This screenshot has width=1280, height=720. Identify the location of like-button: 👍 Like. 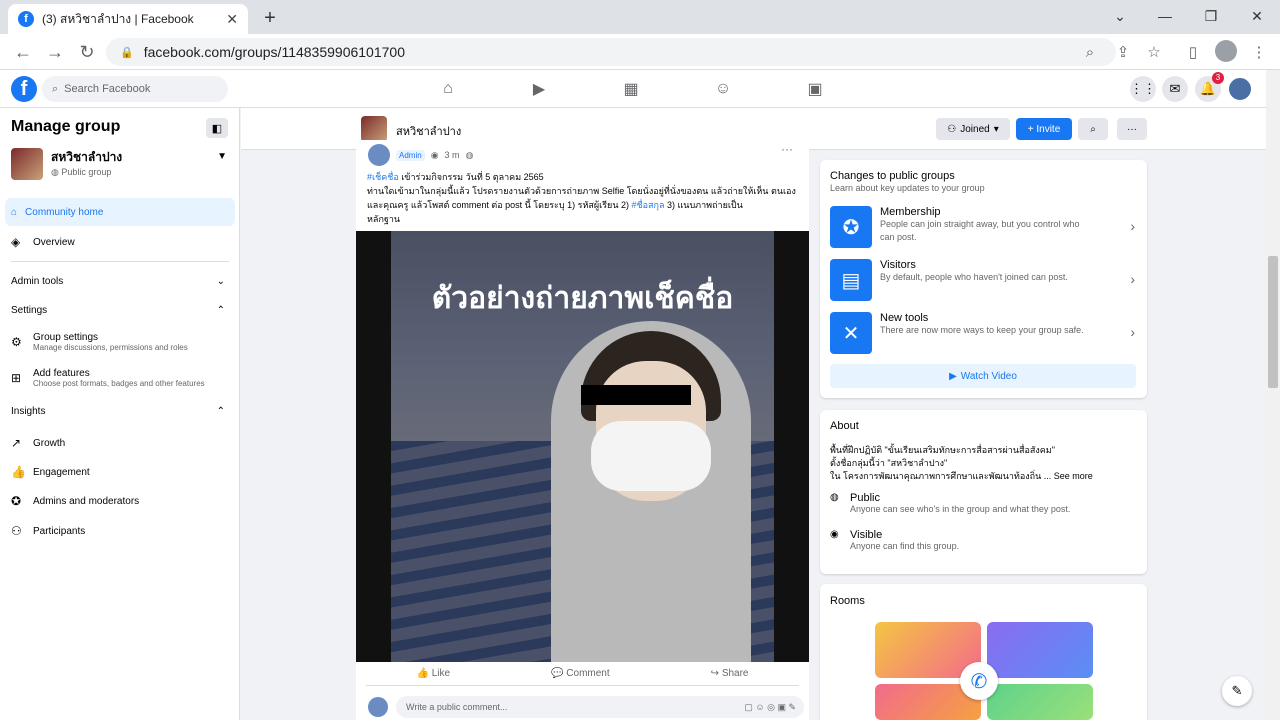
(433, 673).